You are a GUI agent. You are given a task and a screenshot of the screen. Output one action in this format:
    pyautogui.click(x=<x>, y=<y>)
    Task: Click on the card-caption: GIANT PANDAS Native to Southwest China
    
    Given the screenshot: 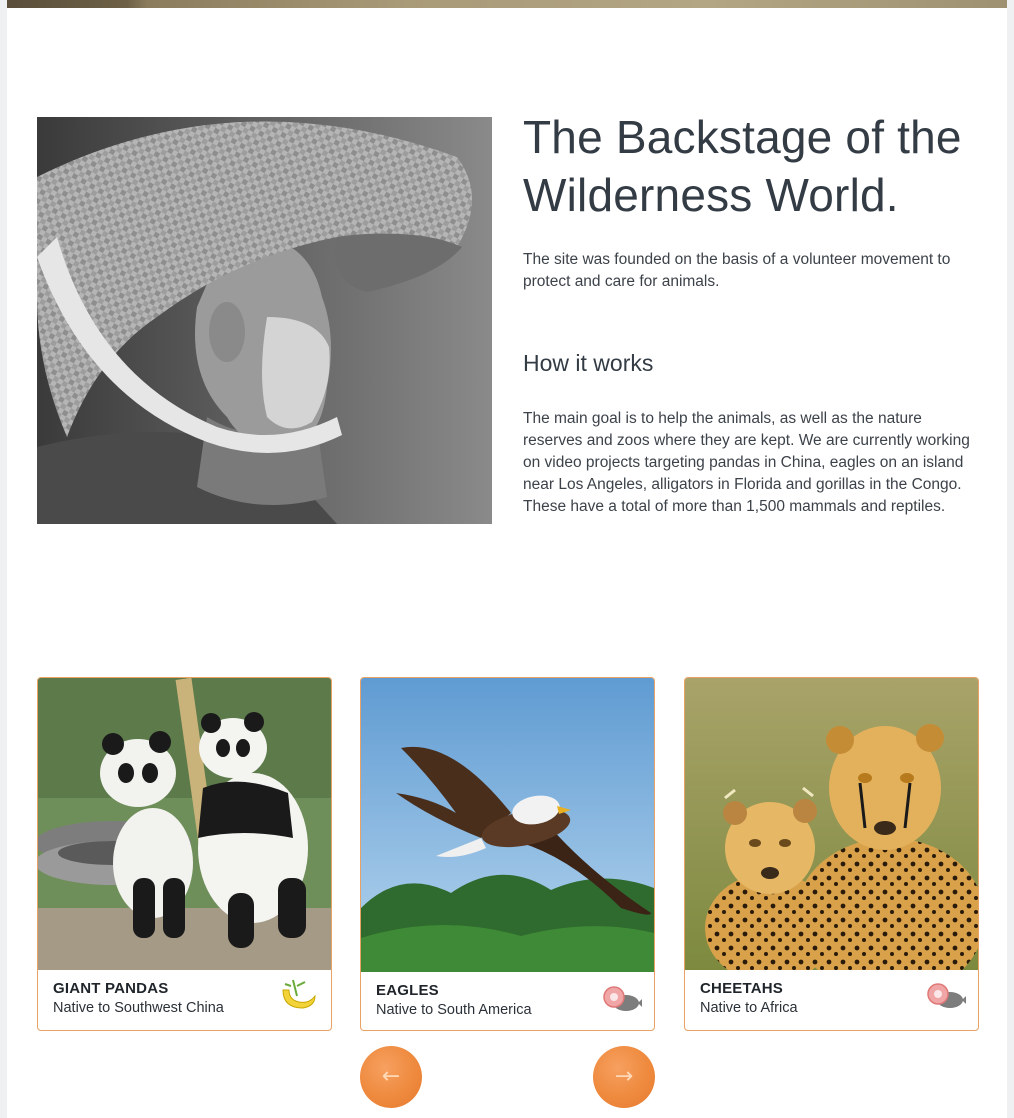 What is the action you would take?
    pyautogui.click(x=138, y=999)
    